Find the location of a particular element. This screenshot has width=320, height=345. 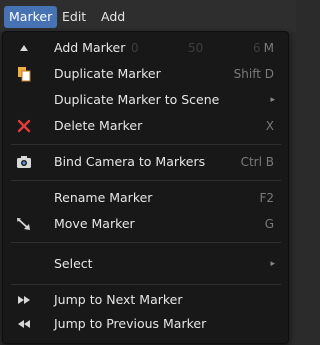

menu-item-move-marker: Move Marker G is located at coordinates (145, 224).